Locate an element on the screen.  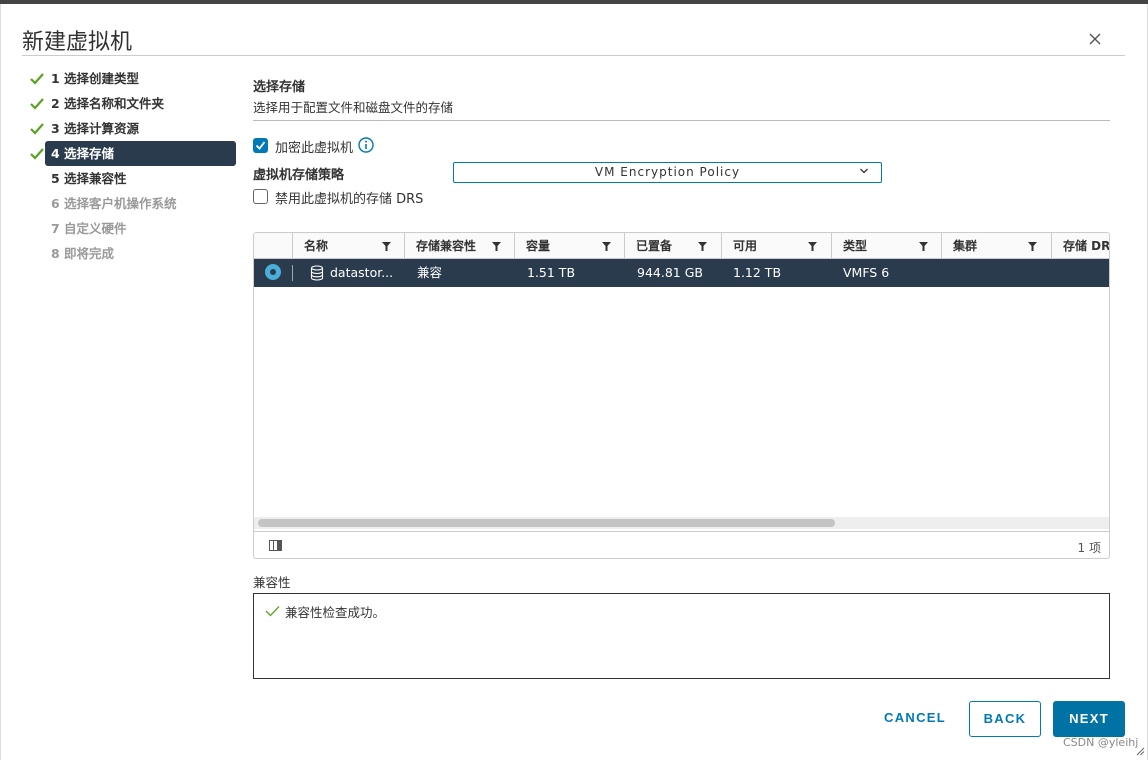
row-radio is located at coordinates (273, 272).